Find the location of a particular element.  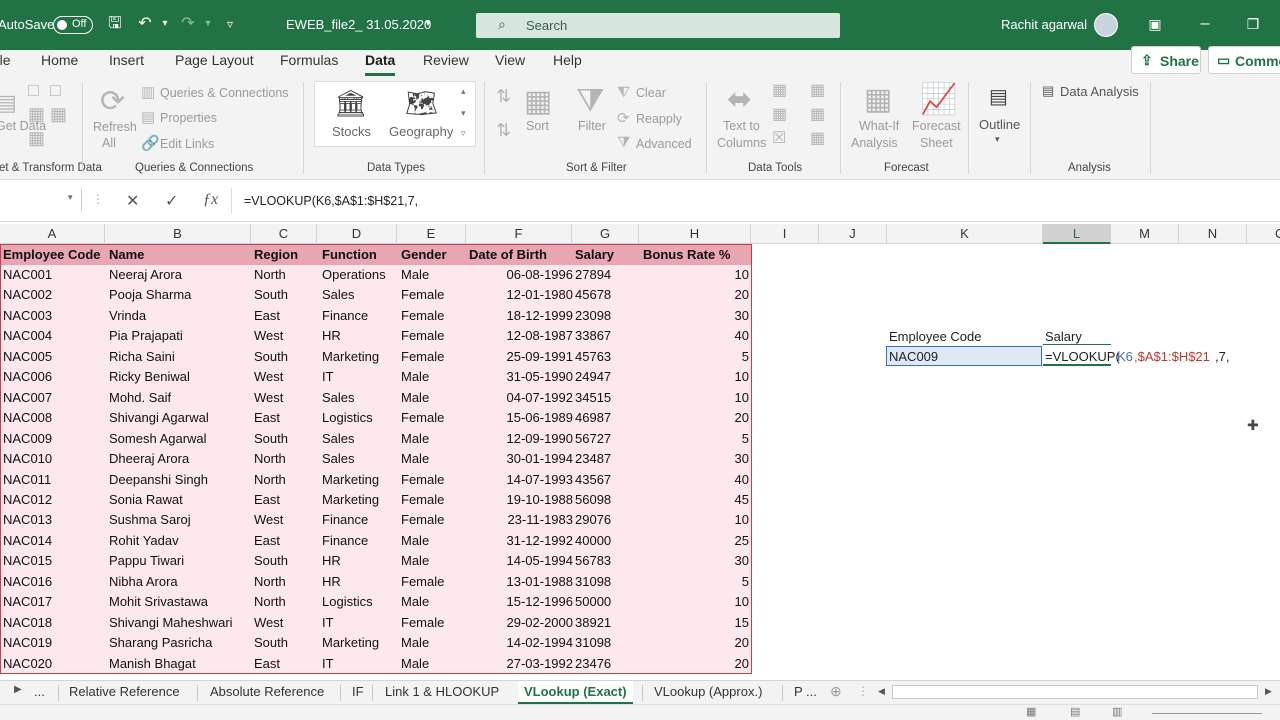

cell-salary: 34515 is located at coordinates (607, 398).